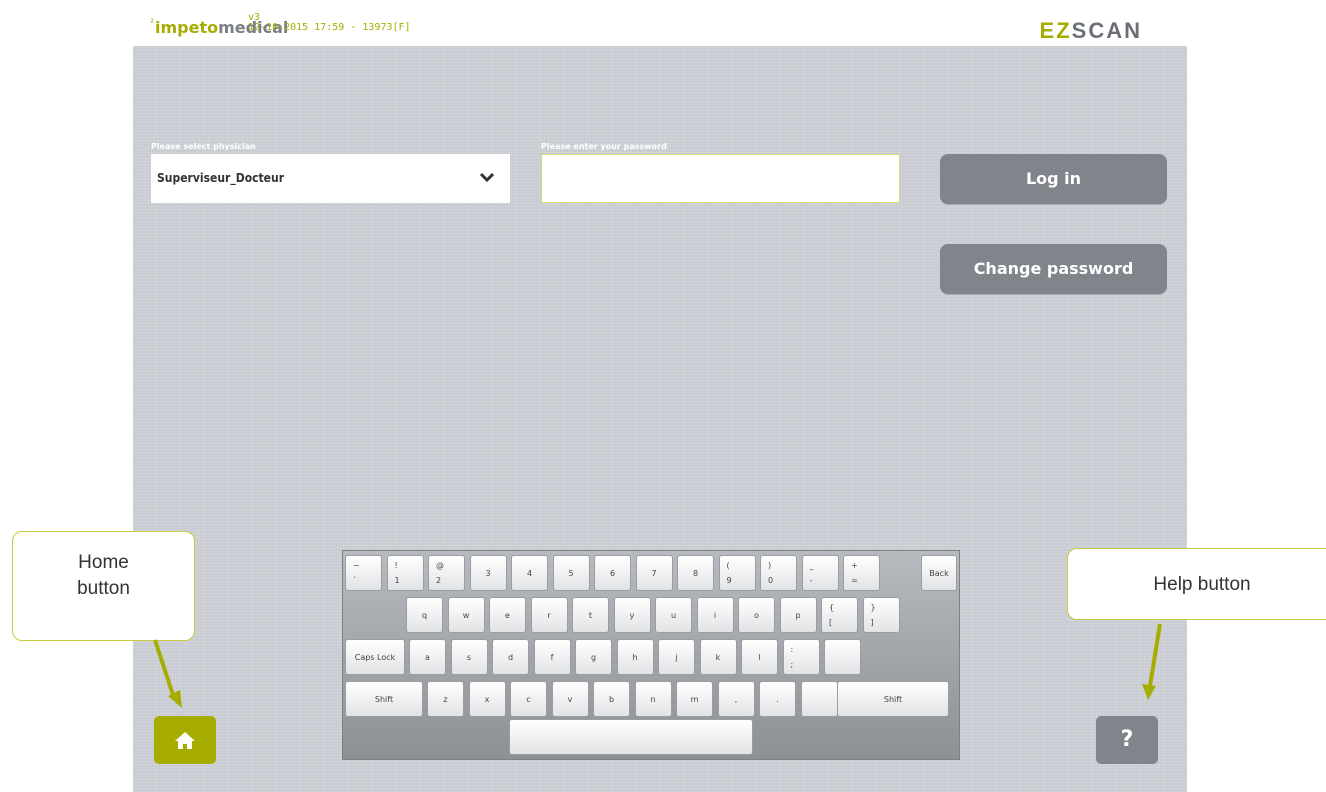 The image size is (1326, 792). Describe the element at coordinates (737, 573) in the screenshot. I see `keyboard-key: (9` at that location.